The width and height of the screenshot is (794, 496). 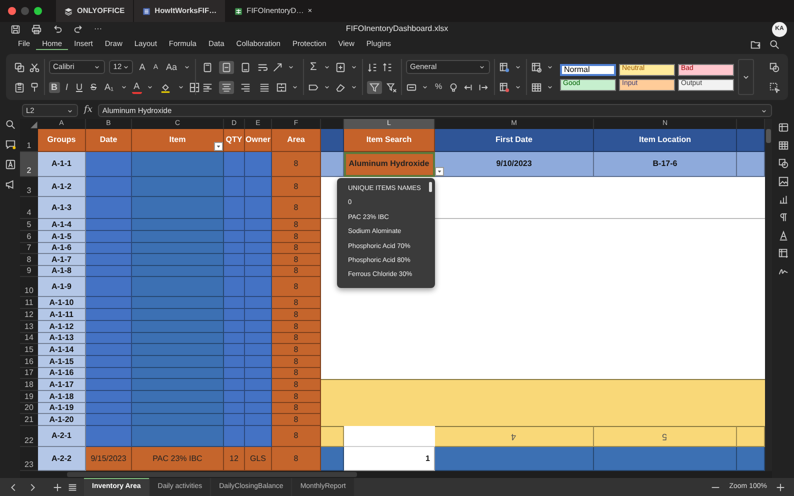 What do you see at coordinates (29, 225) in the screenshot?
I see `row-header: 5` at bounding box center [29, 225].